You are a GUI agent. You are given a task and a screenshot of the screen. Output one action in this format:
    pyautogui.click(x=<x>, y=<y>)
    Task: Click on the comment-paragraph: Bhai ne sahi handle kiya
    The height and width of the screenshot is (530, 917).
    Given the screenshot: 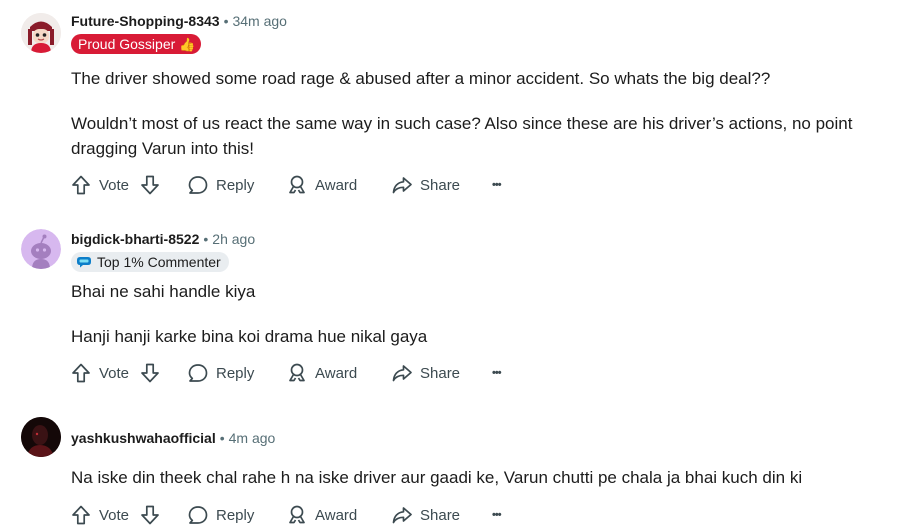 What is the action you would take?
    pyautogui.click(x=163, y=291)
    